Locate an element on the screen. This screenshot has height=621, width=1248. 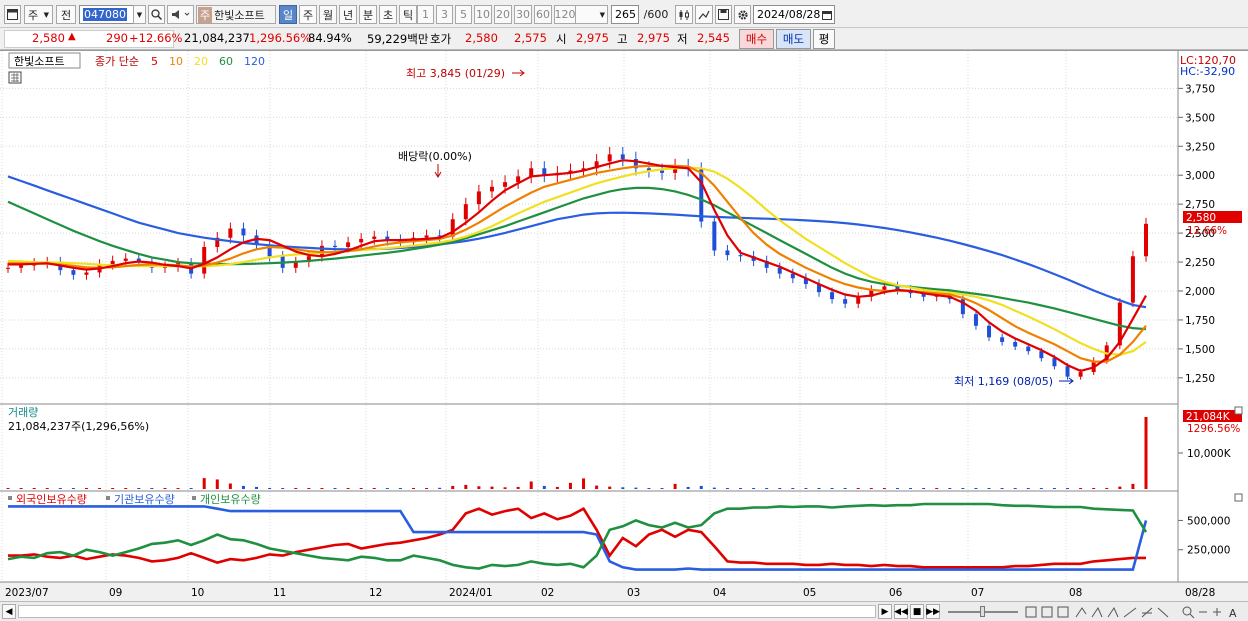
interval-button: 1 is located at coordinates (425, 14).